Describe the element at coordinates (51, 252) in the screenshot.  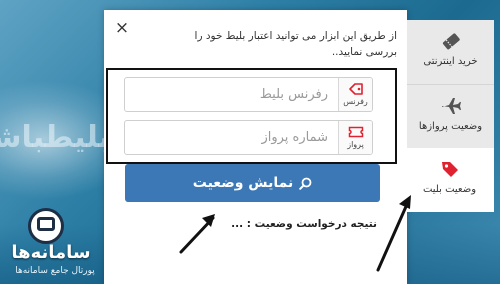
I see `logo-name: سامانه‌ها` at that location.